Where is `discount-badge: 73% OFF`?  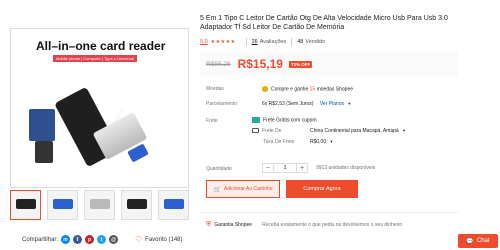 discount-badge: 73% OFF is located at coordinates (300, 64).